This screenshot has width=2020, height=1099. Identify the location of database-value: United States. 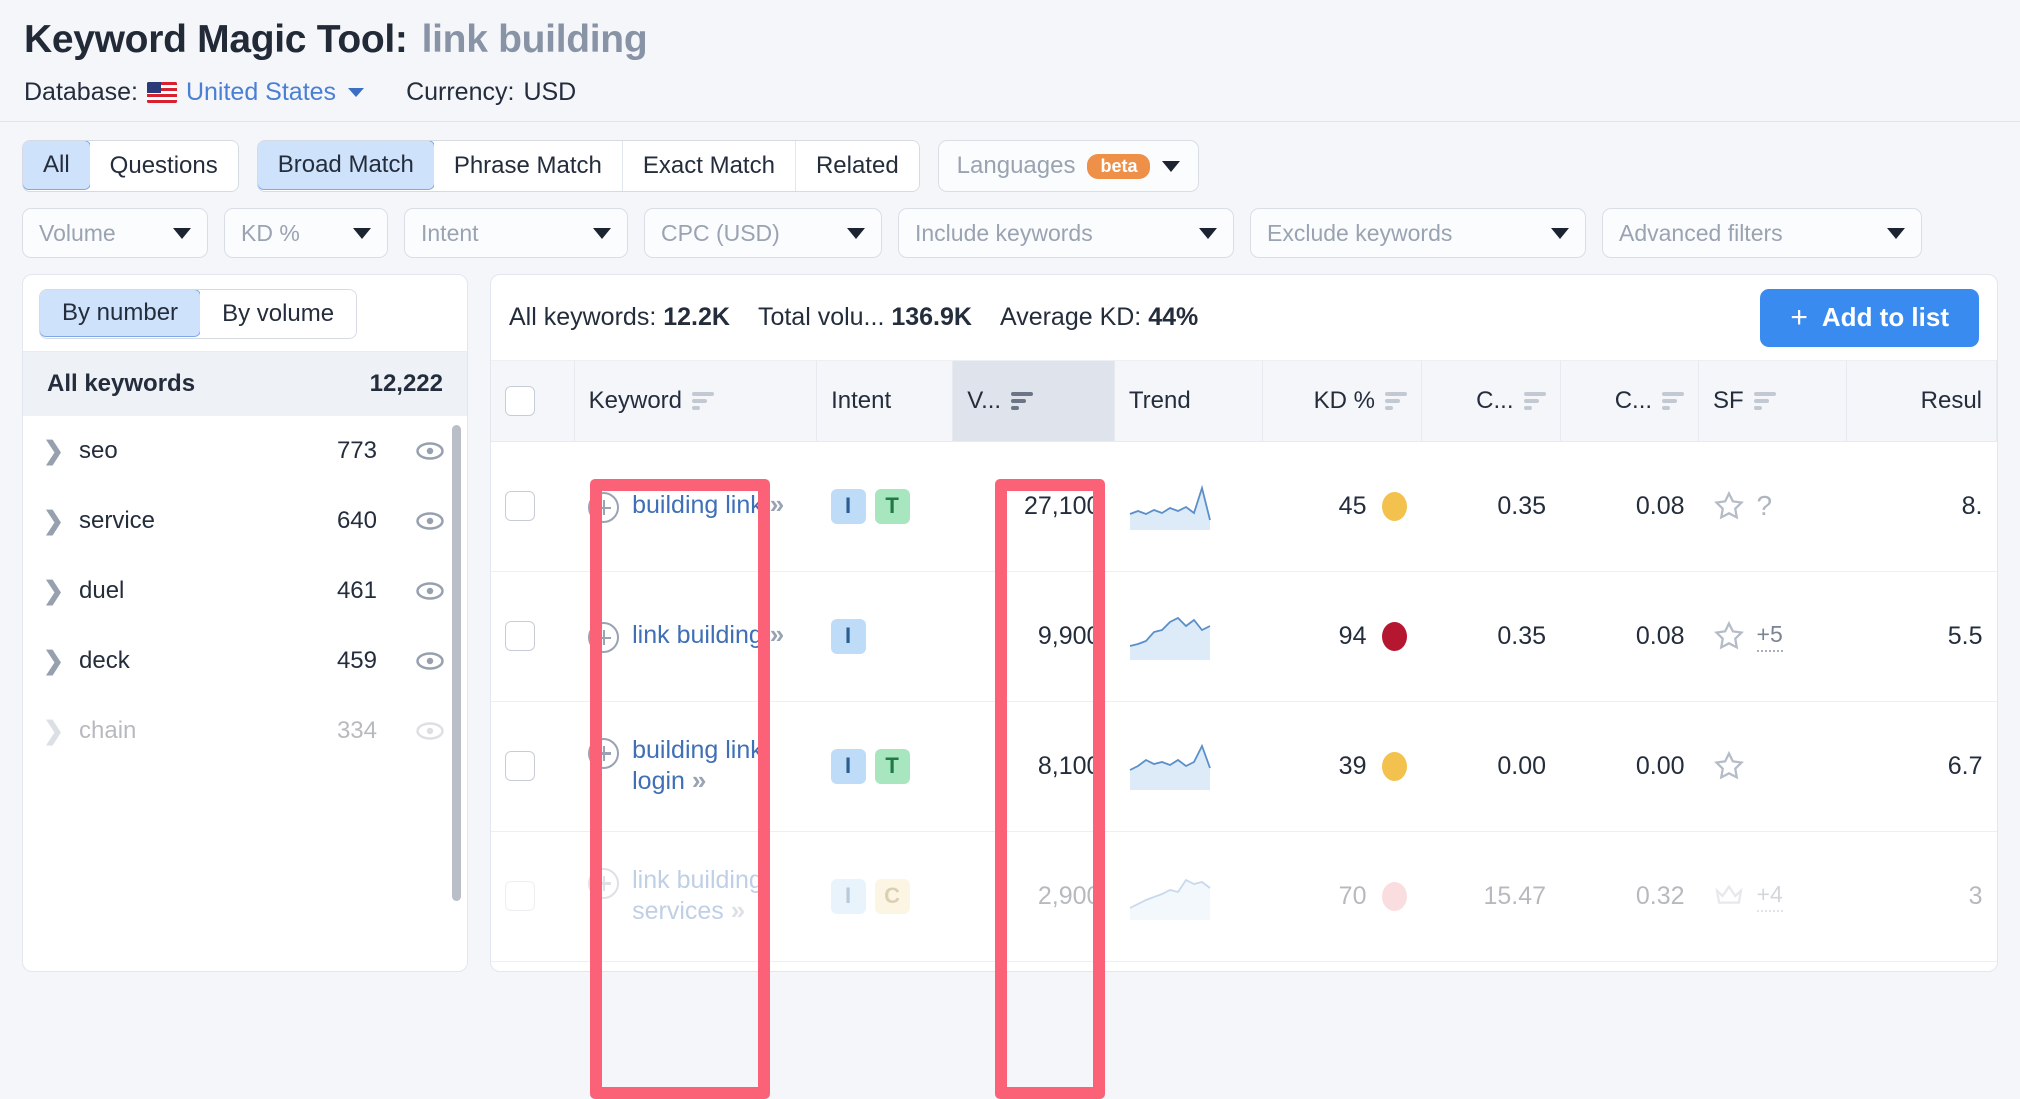
(261, 92).